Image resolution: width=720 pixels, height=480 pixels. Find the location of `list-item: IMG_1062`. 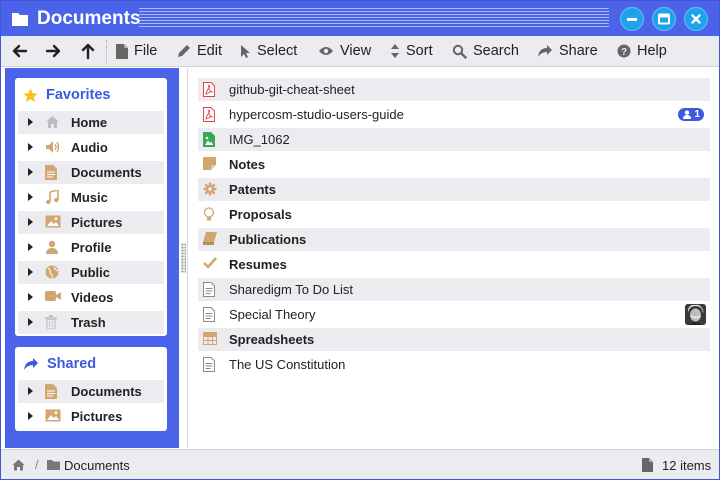

list-item: IMG_1062 is located at coordinates (454, 139).